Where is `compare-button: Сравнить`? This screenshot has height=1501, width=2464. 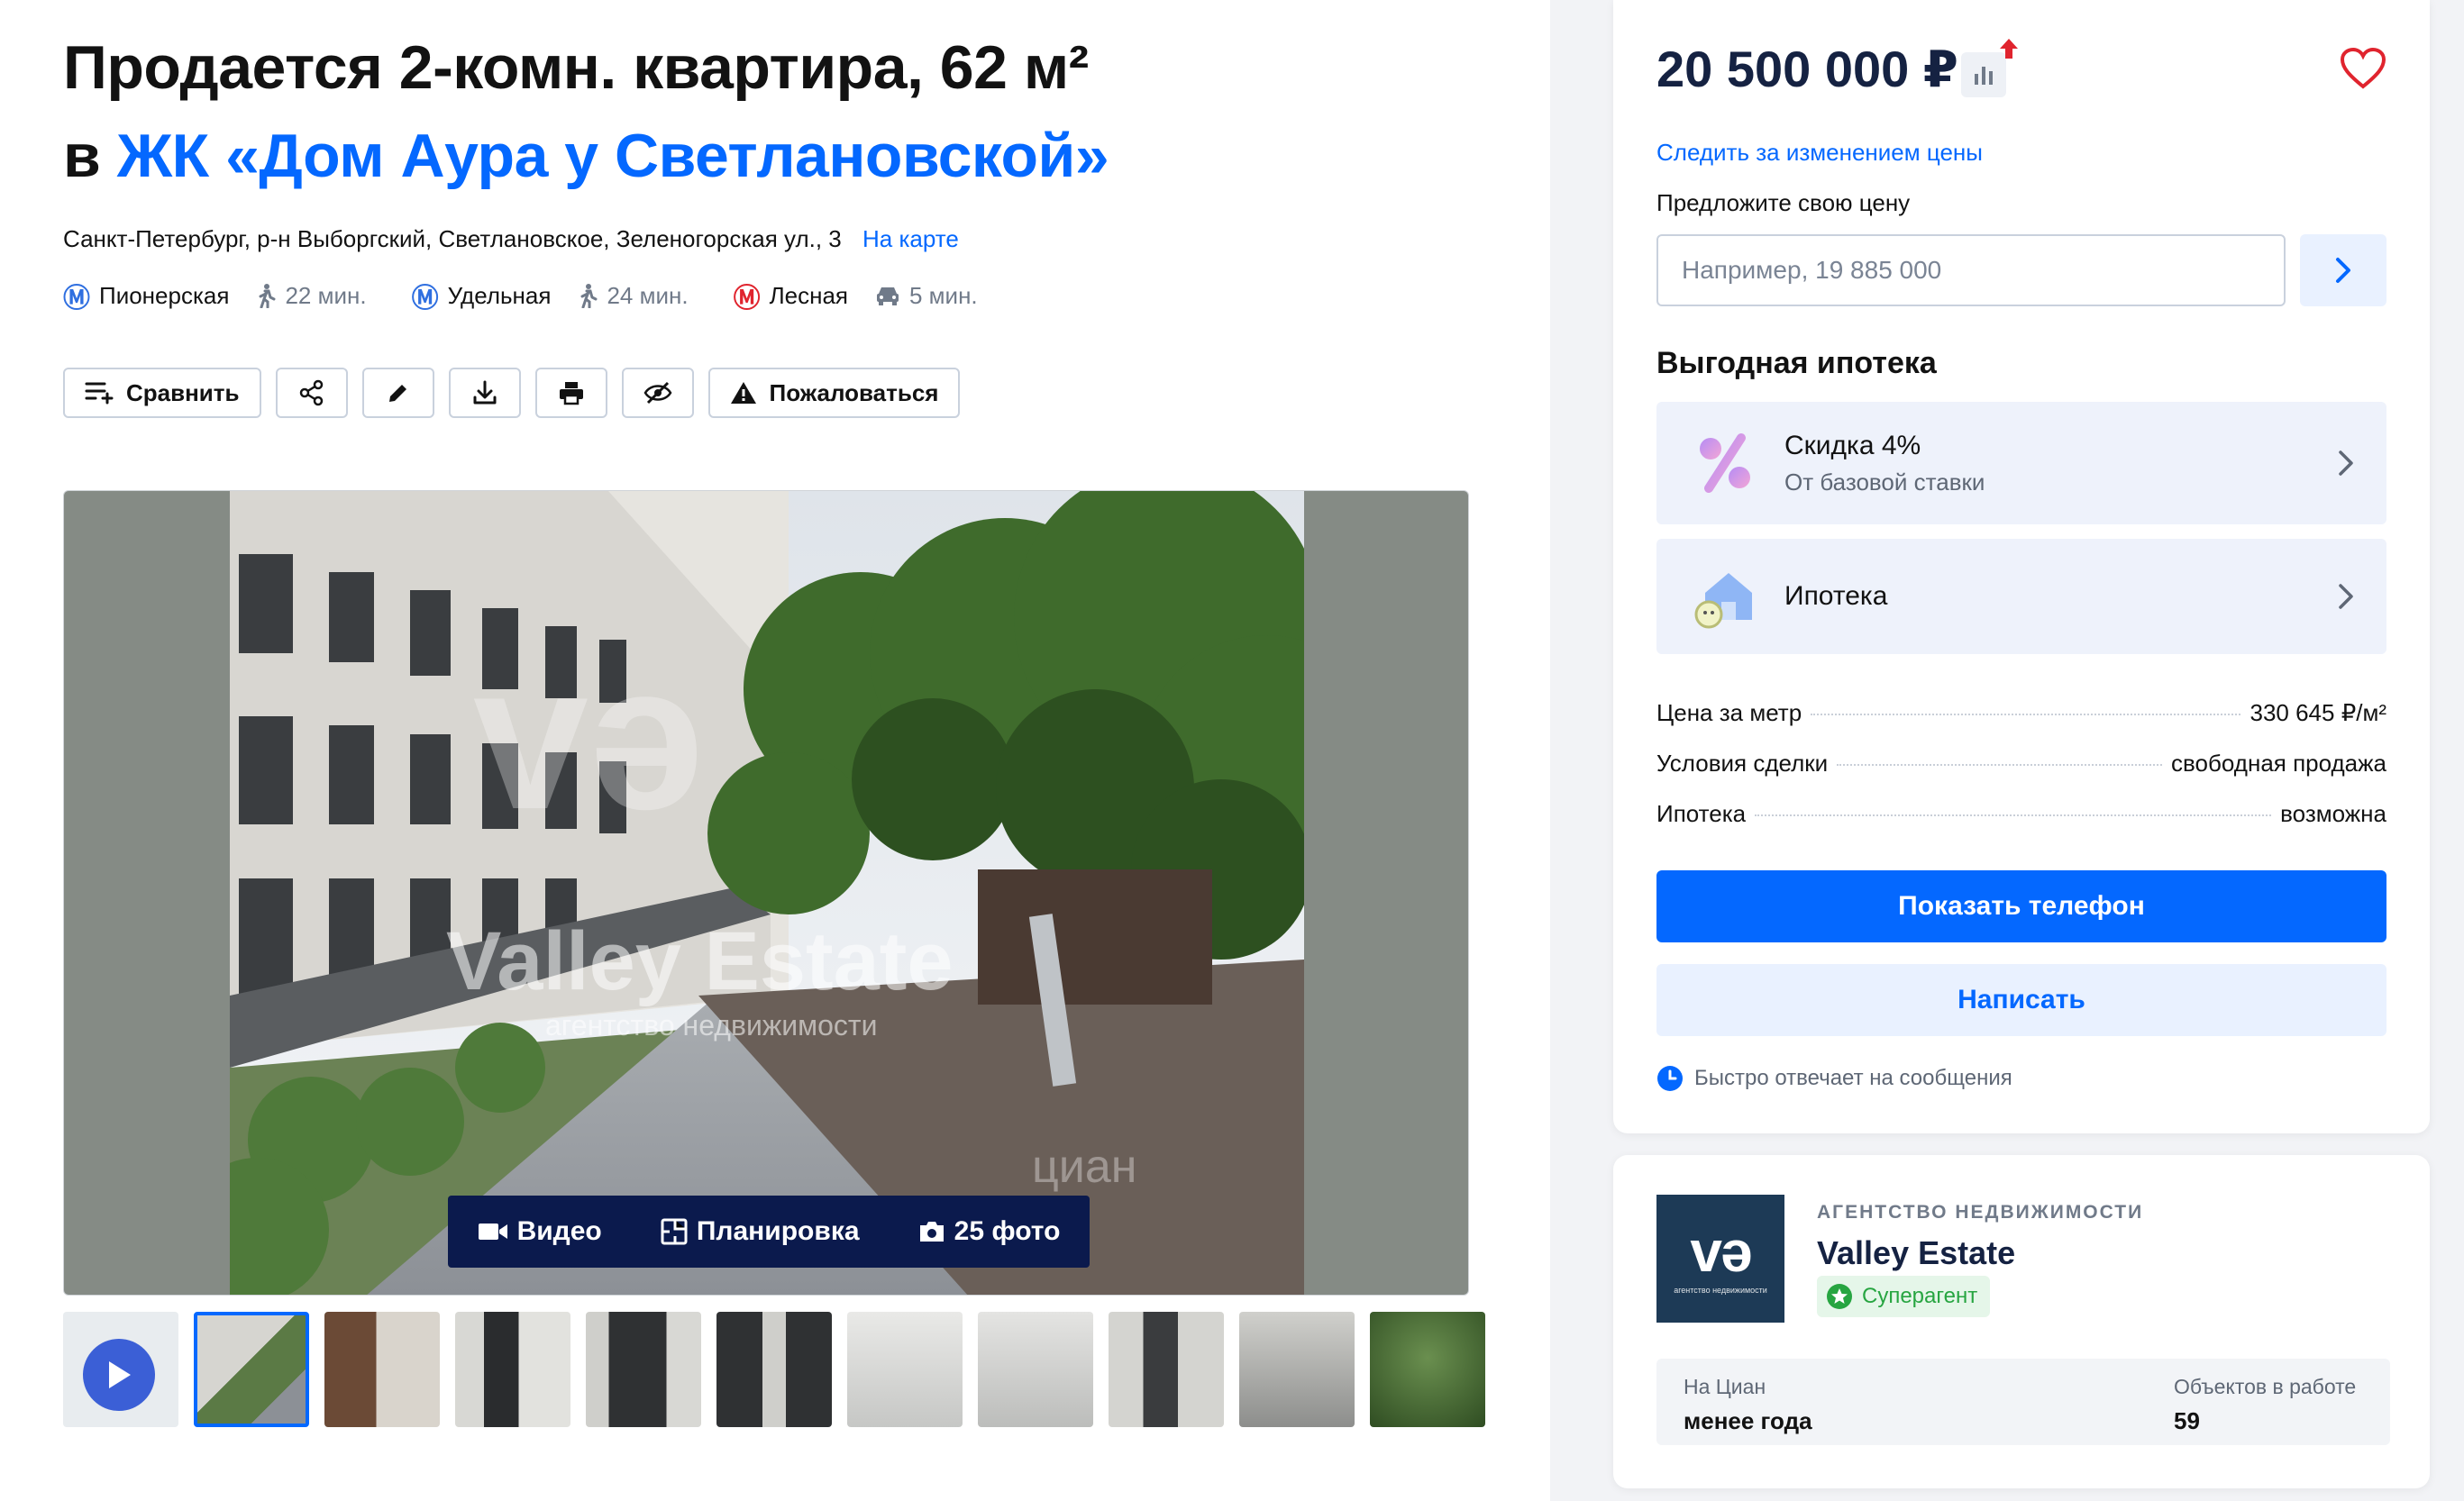 compare-button: Сравнить is located at coordinates (162, 393).